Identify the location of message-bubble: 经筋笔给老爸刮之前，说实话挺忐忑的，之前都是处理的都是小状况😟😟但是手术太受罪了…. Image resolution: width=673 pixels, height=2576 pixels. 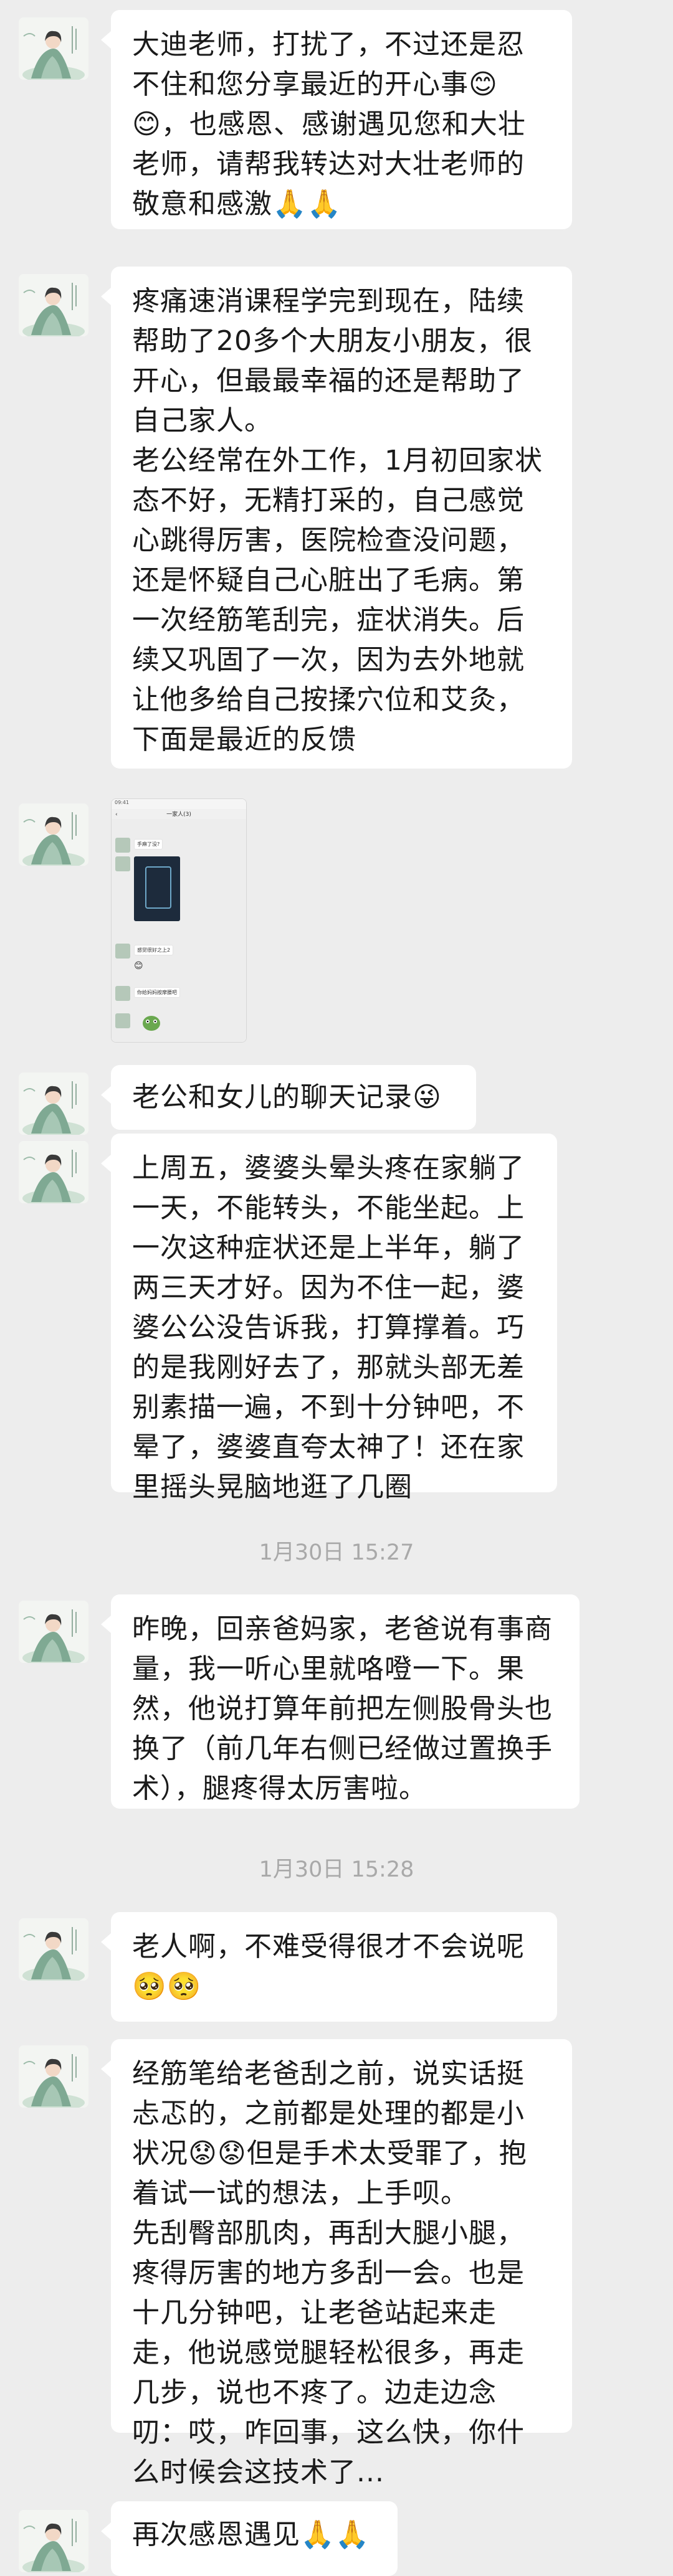
(336, 2263).